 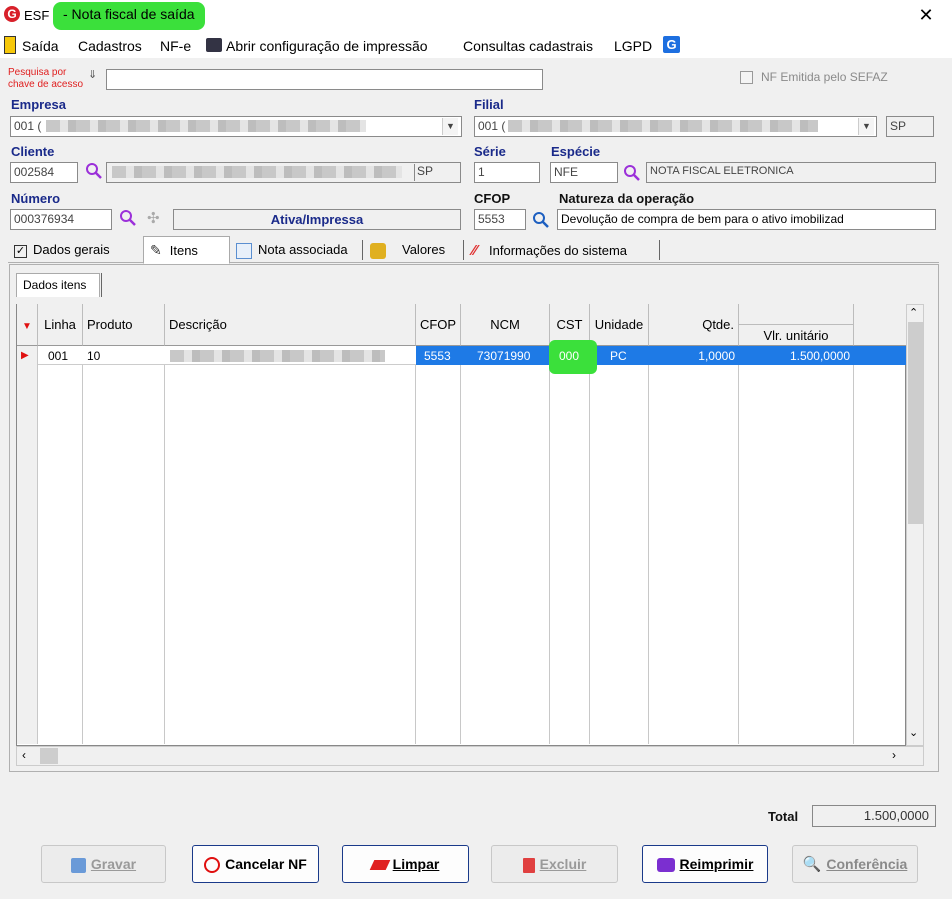 What do you see at coordinates (362, 250) in the screenshot?
I see `tab-divider` at bounding box center [362, 250].